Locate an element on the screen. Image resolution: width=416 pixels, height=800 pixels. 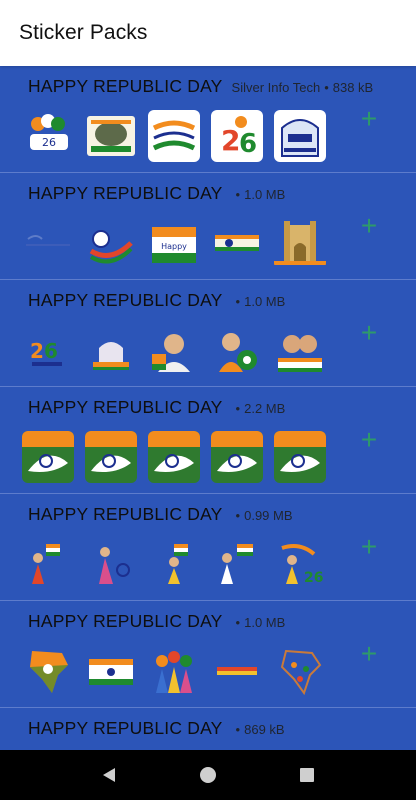
pack-header: HAPPY REPUBLIC DAY • 0.99 MB is located at coordinates (160, 514).